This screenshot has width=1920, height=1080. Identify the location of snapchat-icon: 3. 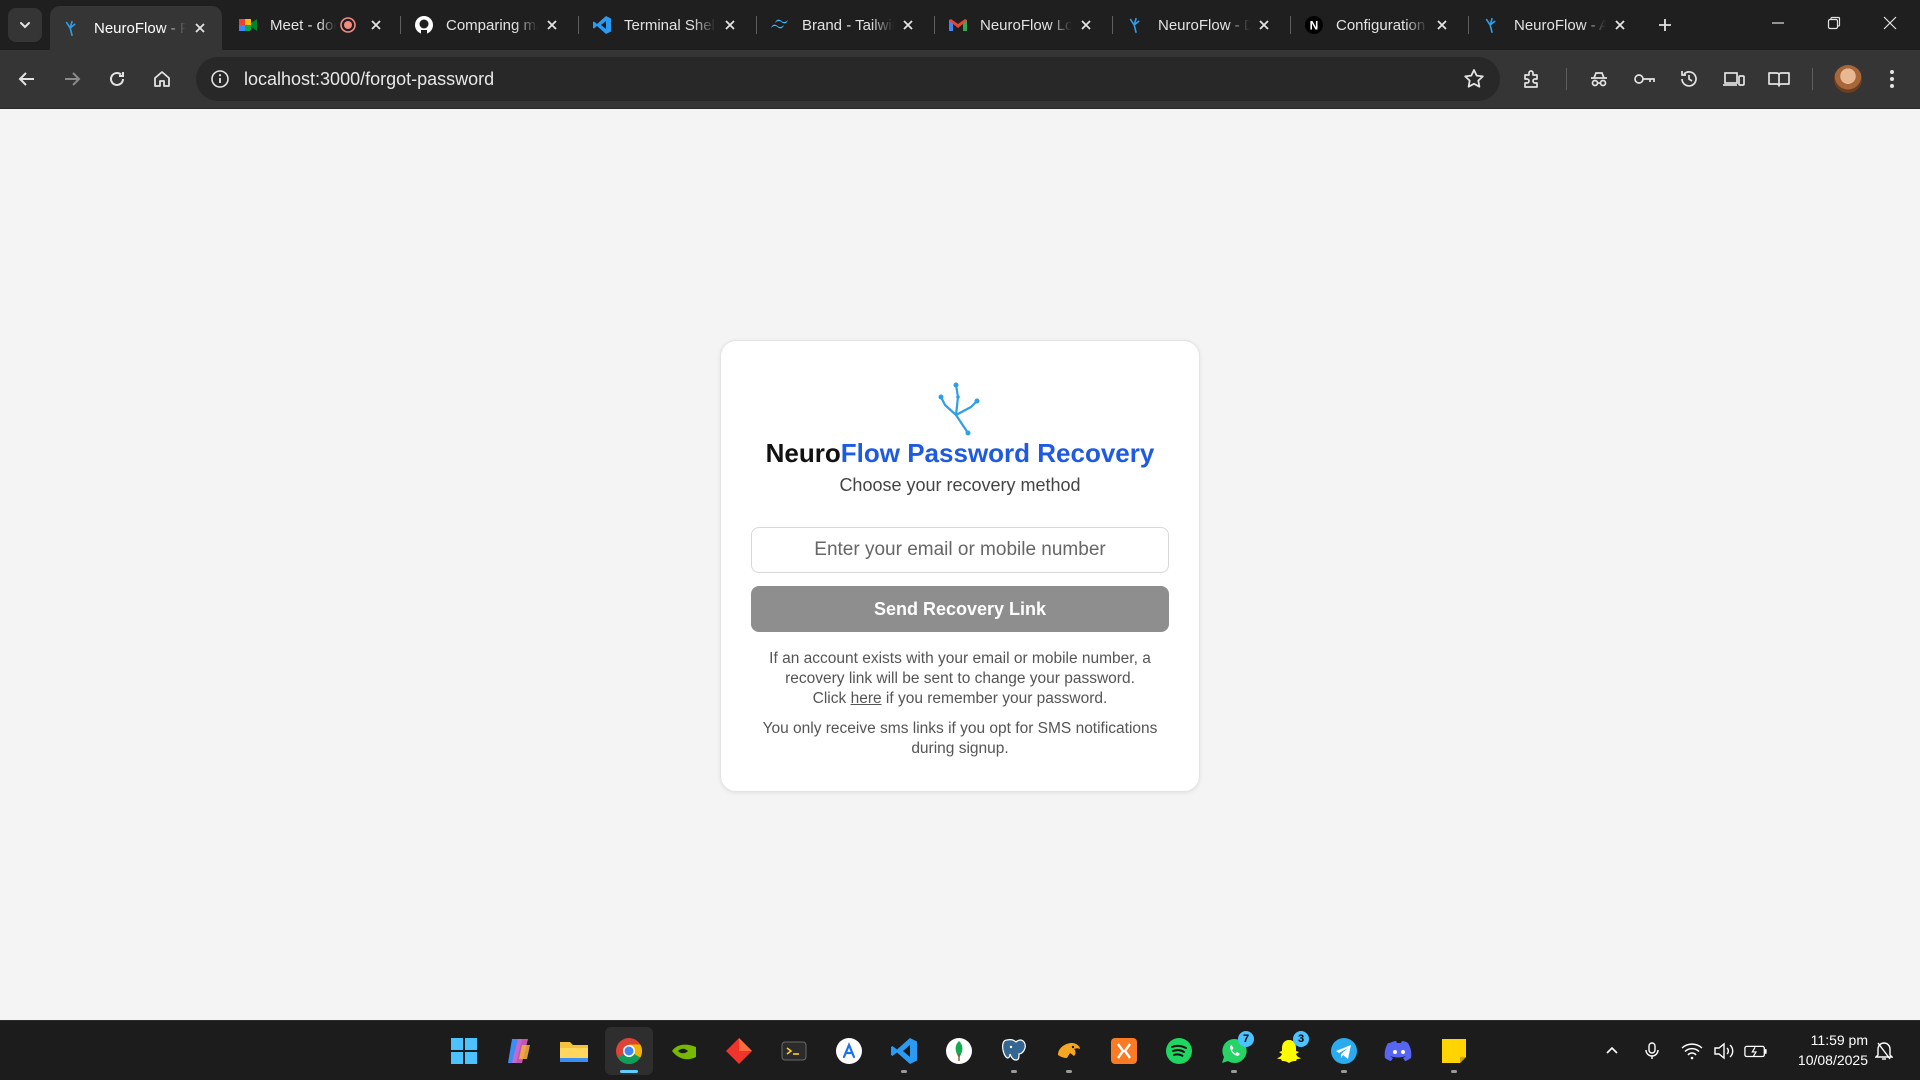
(1289, 1051).